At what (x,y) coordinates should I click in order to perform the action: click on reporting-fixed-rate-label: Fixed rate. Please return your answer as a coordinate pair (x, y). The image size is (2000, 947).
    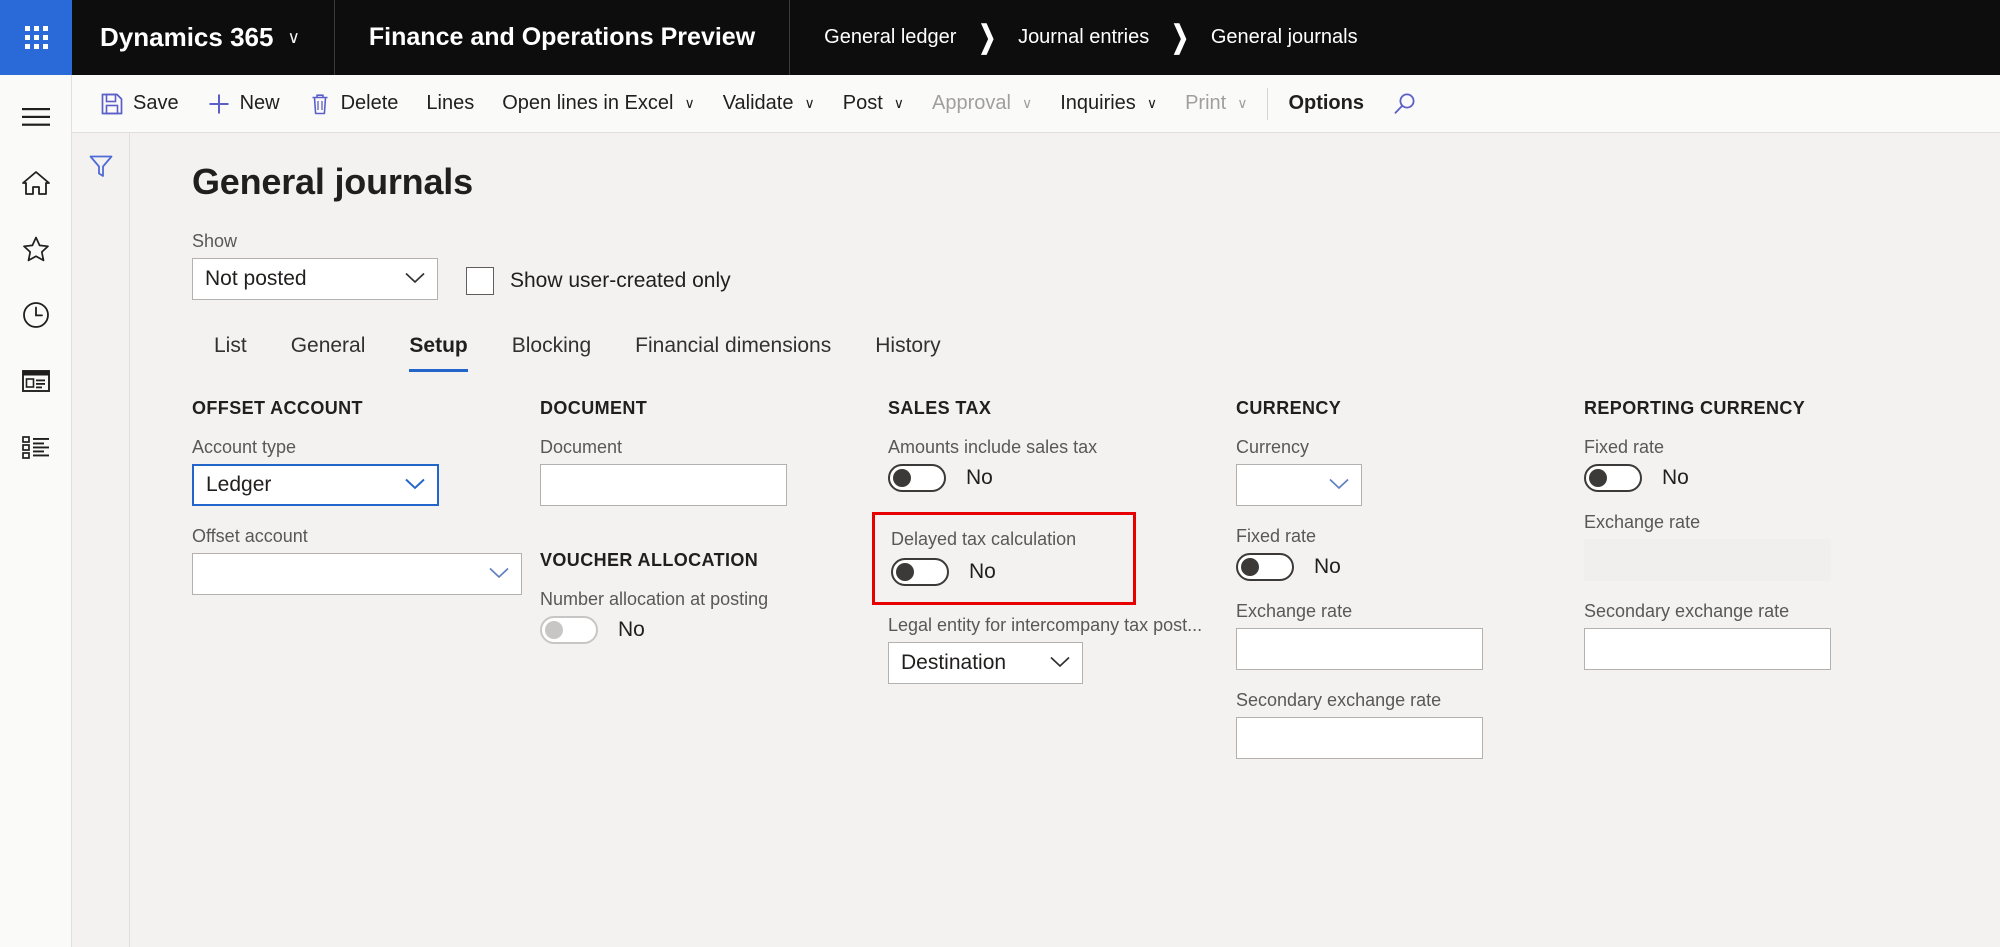
    Looking at the image, I should click on (1624, 447).